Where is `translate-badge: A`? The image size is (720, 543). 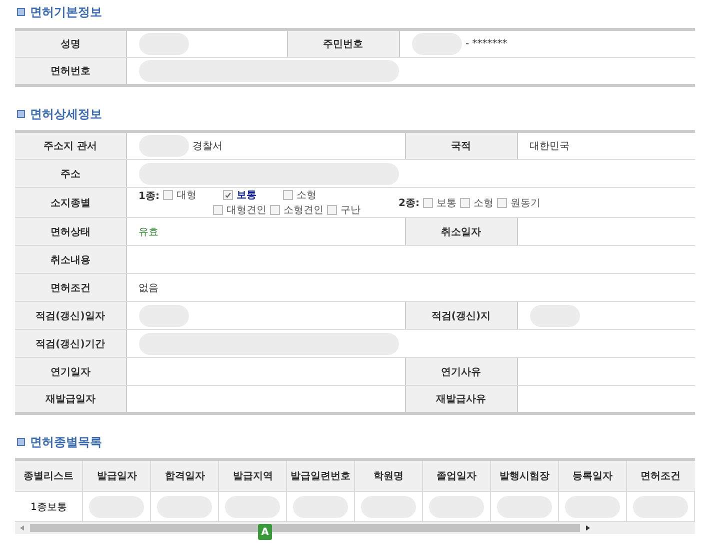 translate-badge: A is located at coordinates (265, 532).